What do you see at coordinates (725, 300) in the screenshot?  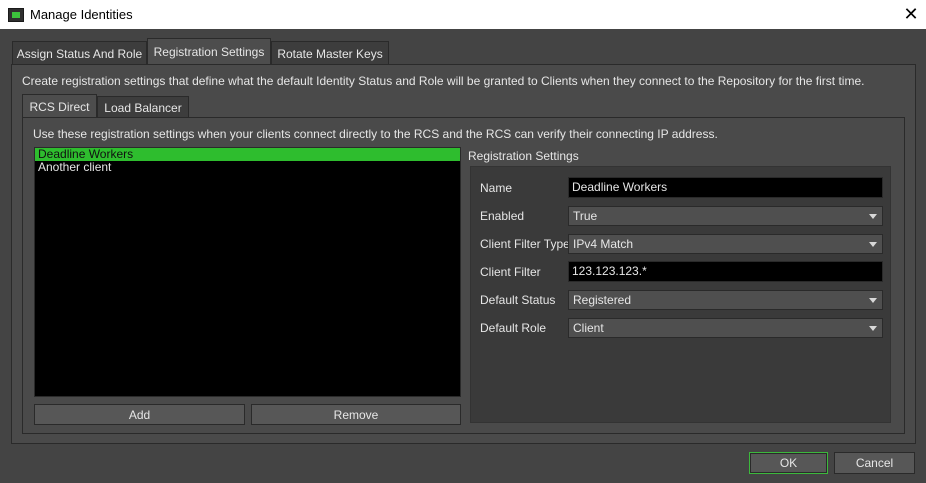 I see `default-status-select: Registered` at bounding box center [725, 300].